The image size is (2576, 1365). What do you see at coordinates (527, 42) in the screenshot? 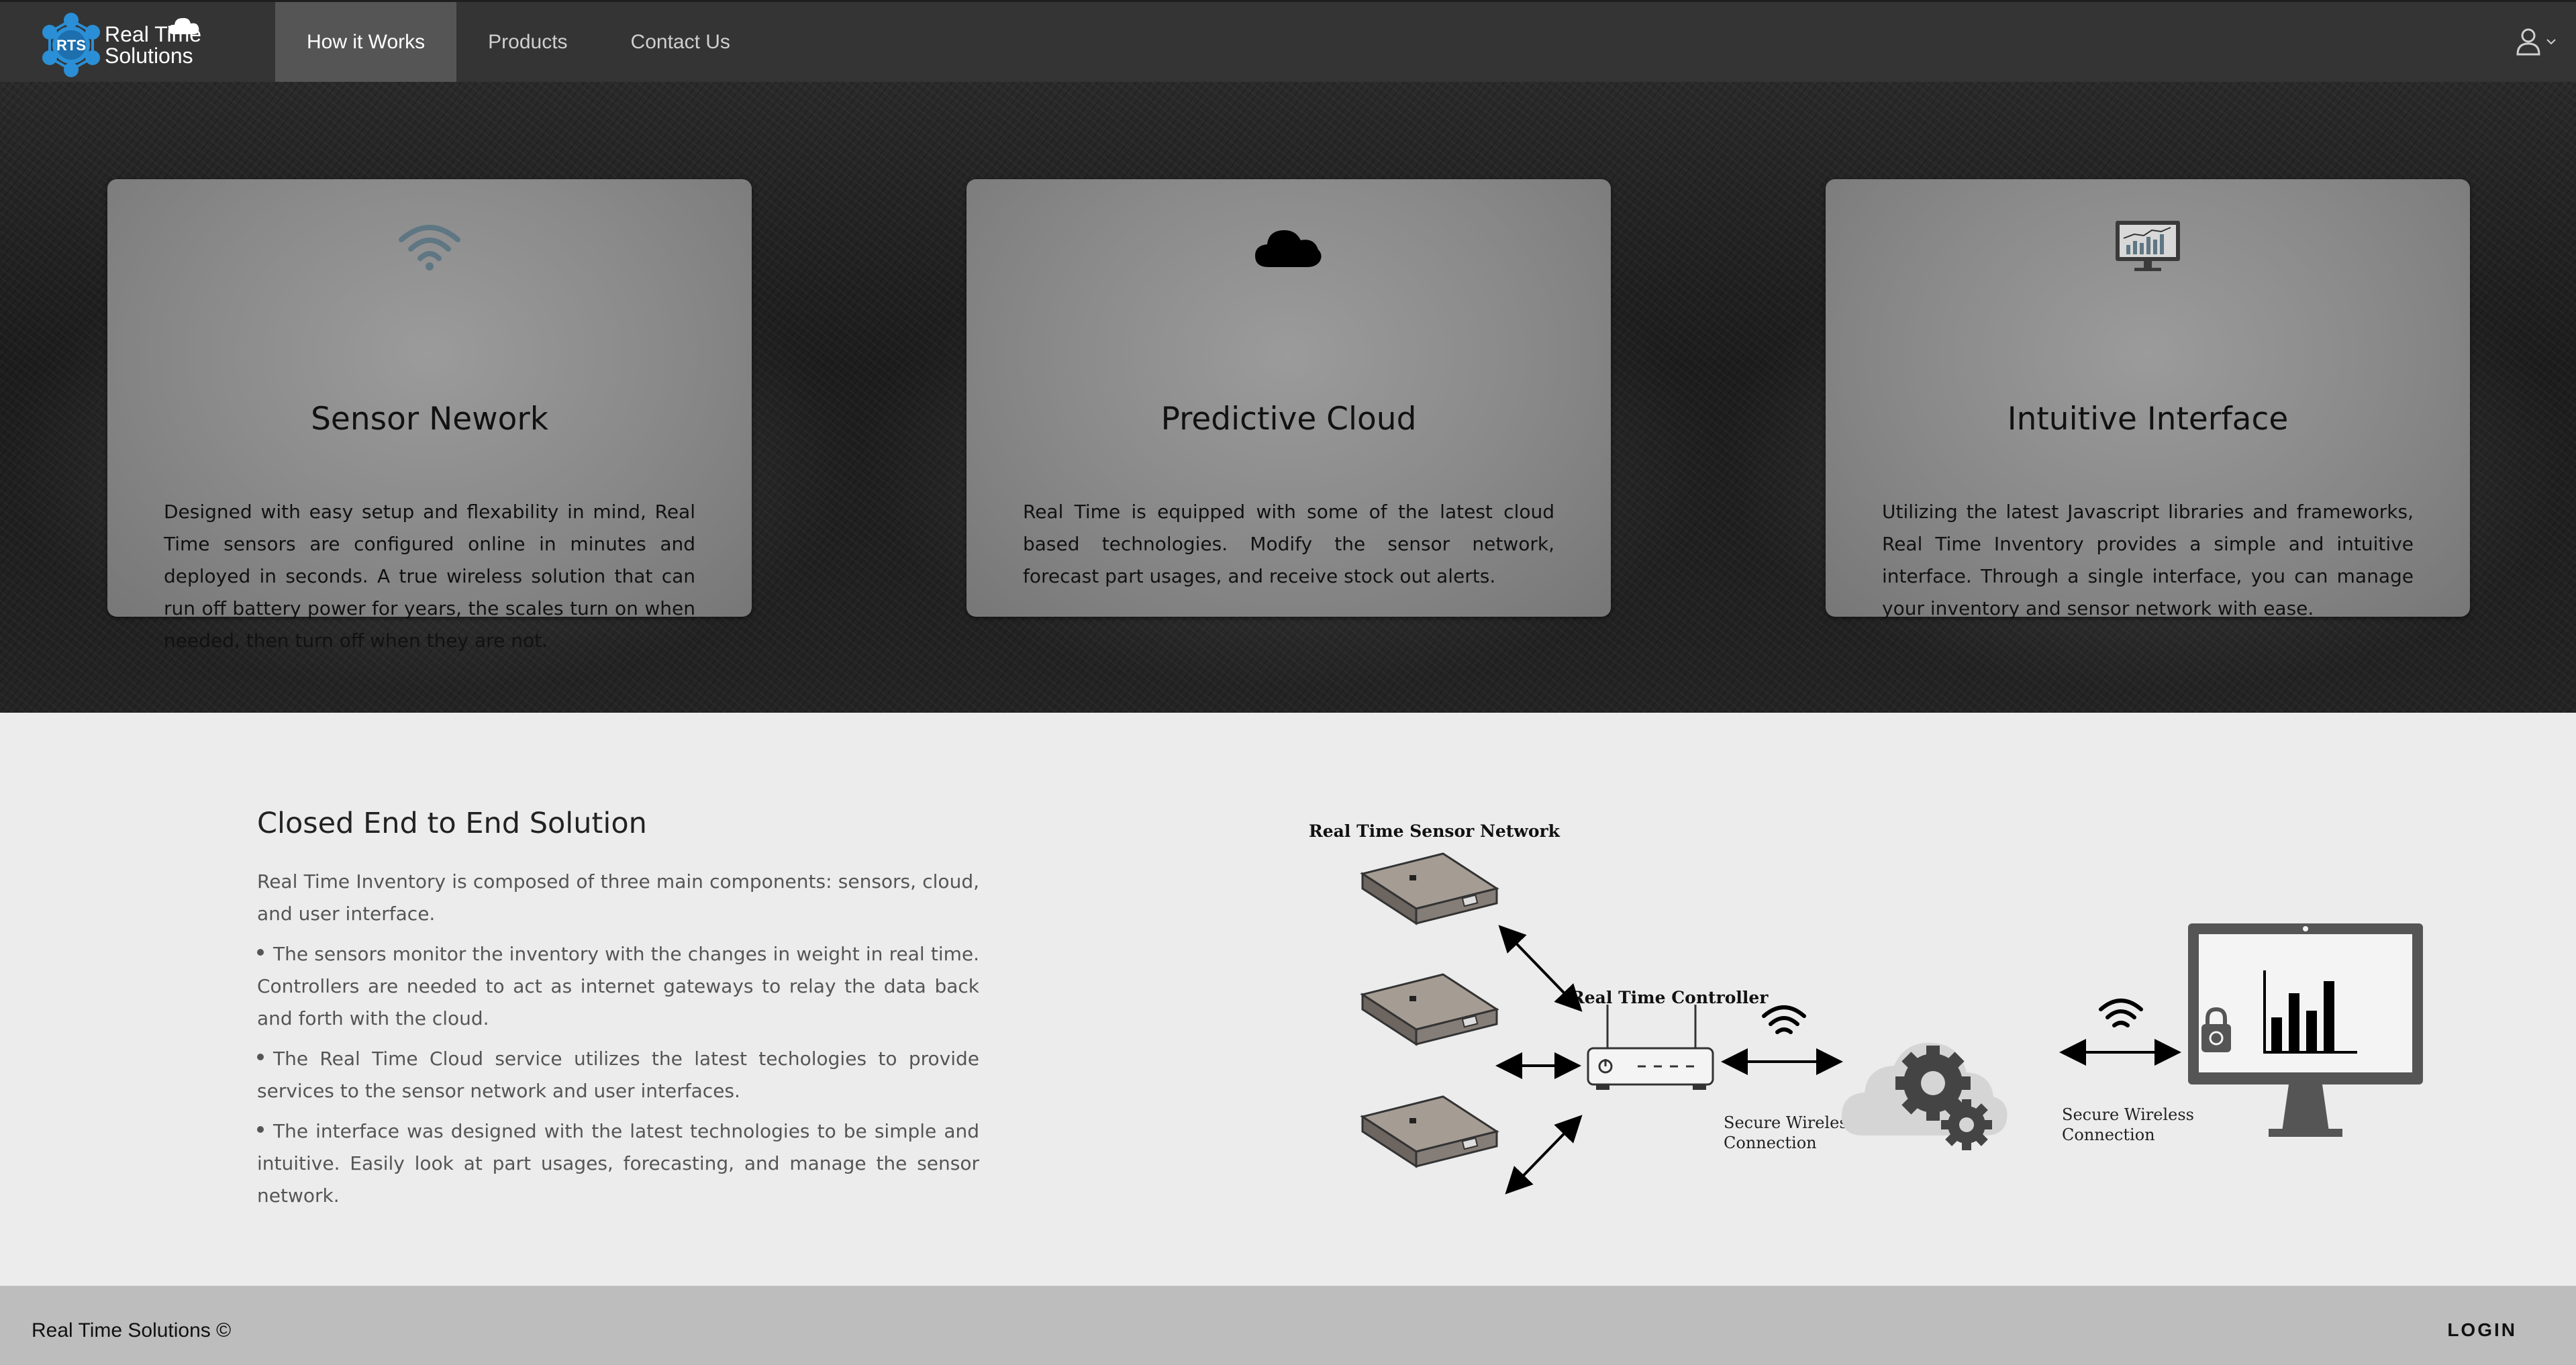
I see `tab-products: Products` at bounding box center [527, 42].